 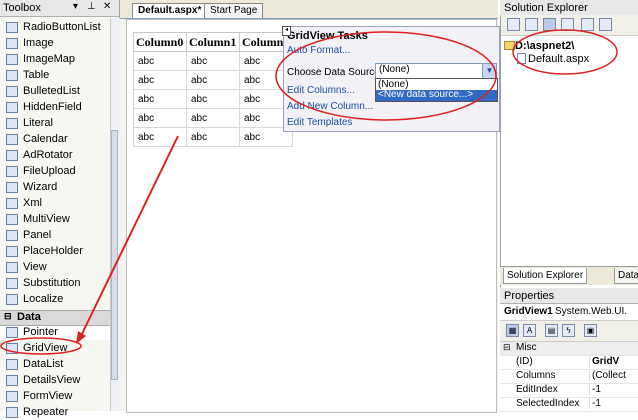 What do you see at coordinates (537, 389) in the screenshot?
I see `property-name: EditIndex` at bounding box center [537, 389].